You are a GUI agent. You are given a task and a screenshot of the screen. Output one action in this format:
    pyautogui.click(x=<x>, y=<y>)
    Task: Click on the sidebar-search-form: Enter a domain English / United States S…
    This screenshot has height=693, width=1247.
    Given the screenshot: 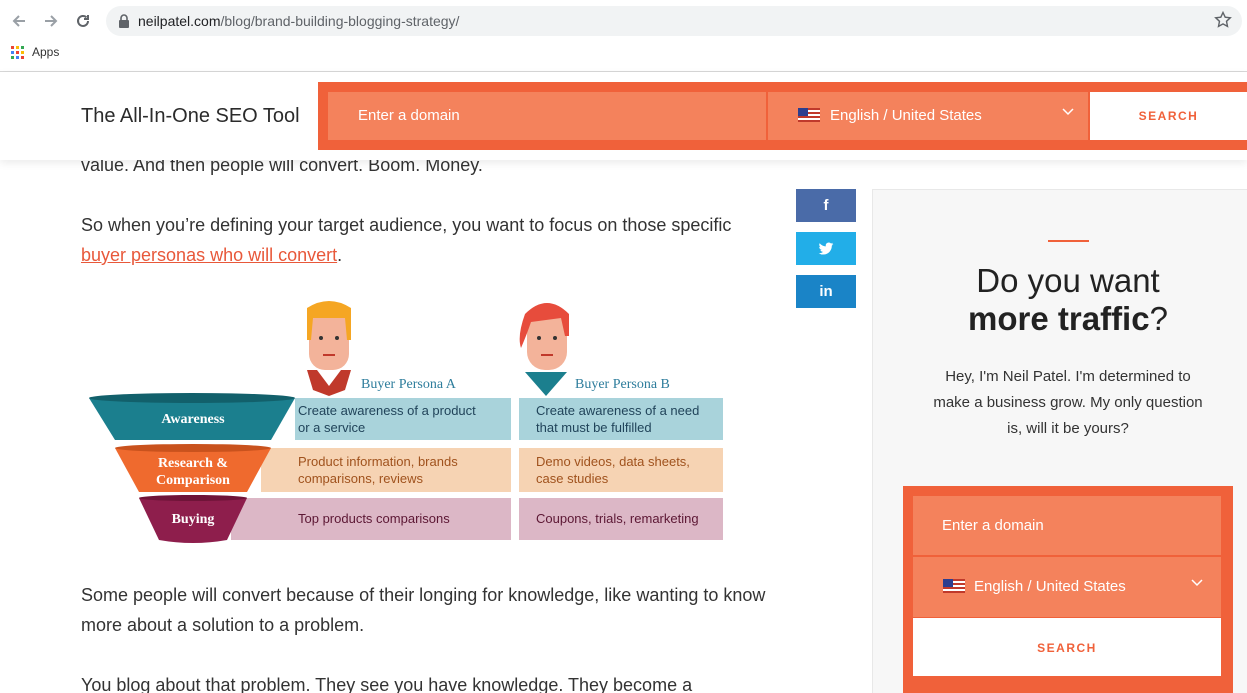 What is the action you would take?
    pyautogui.click(x=1068, y=589)
    